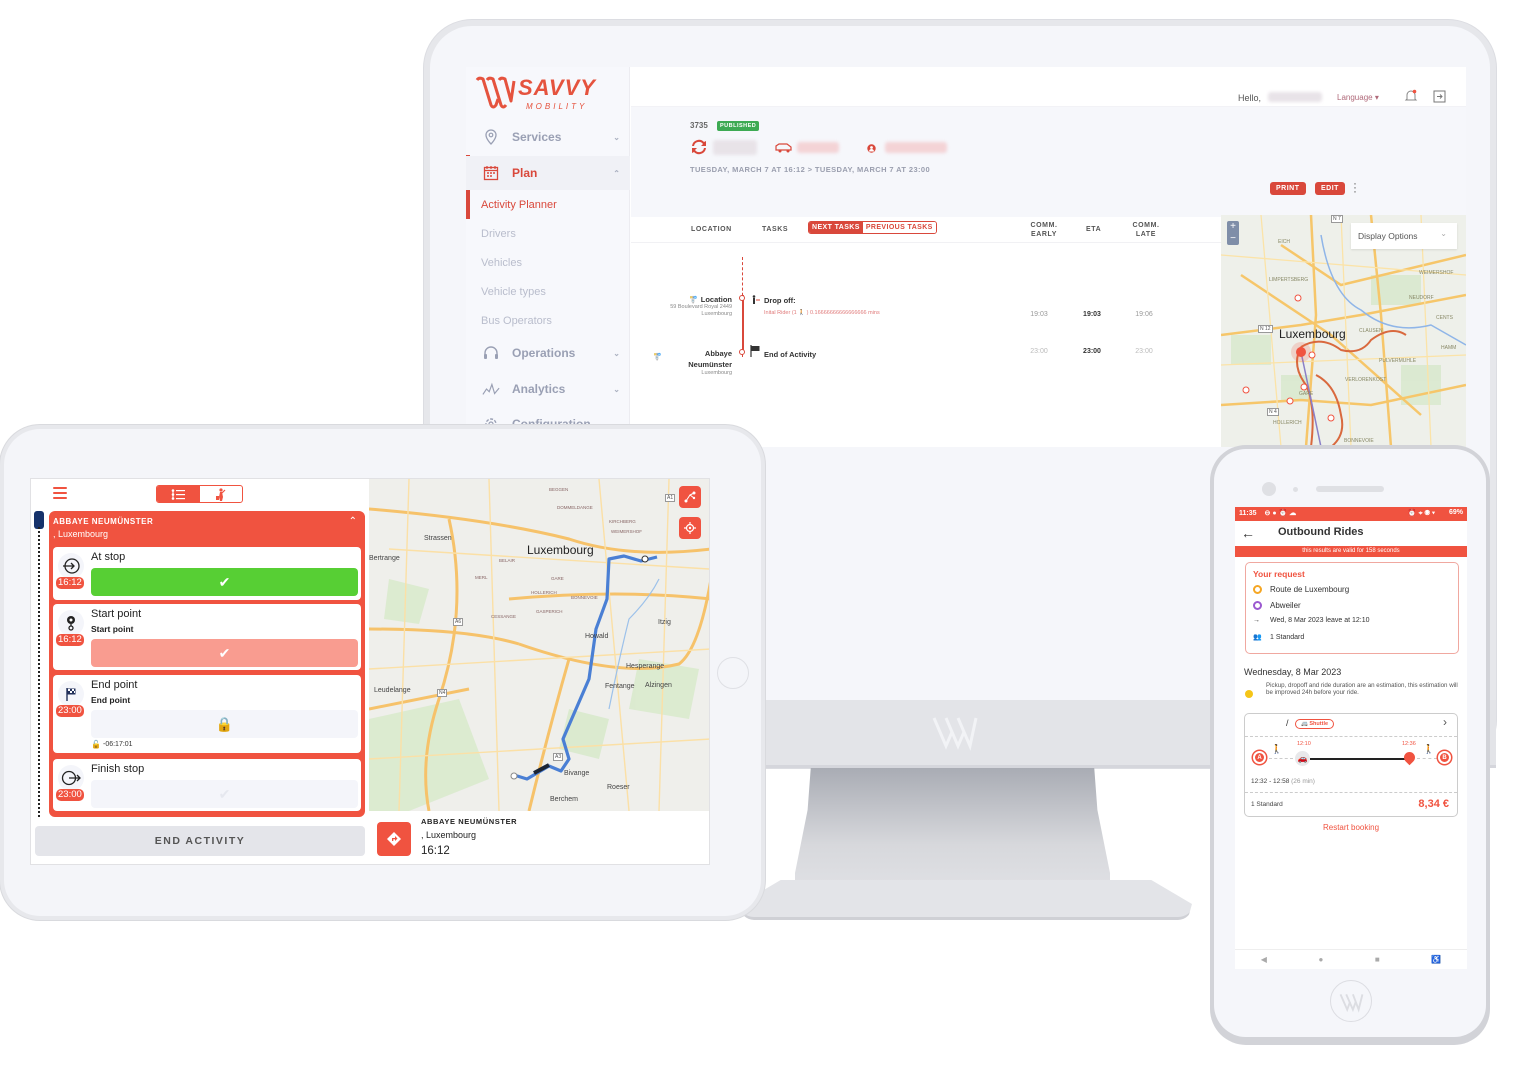 Image resolution: width=1525 pixels, height=1080 pixels. I want to click on print-button: PRINT, so click(1288, 188).